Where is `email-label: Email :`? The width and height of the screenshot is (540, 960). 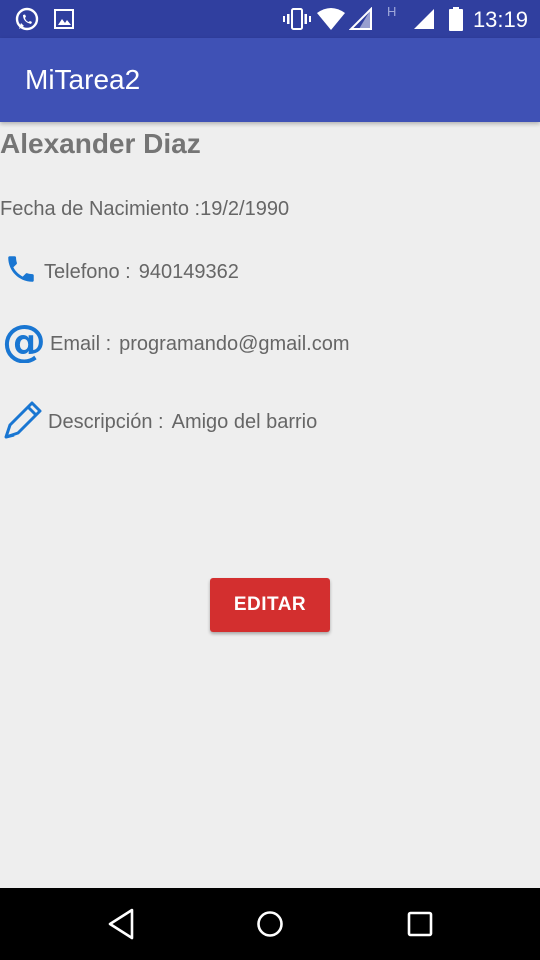
email-label: Email : is located at coordinates (81, 343).